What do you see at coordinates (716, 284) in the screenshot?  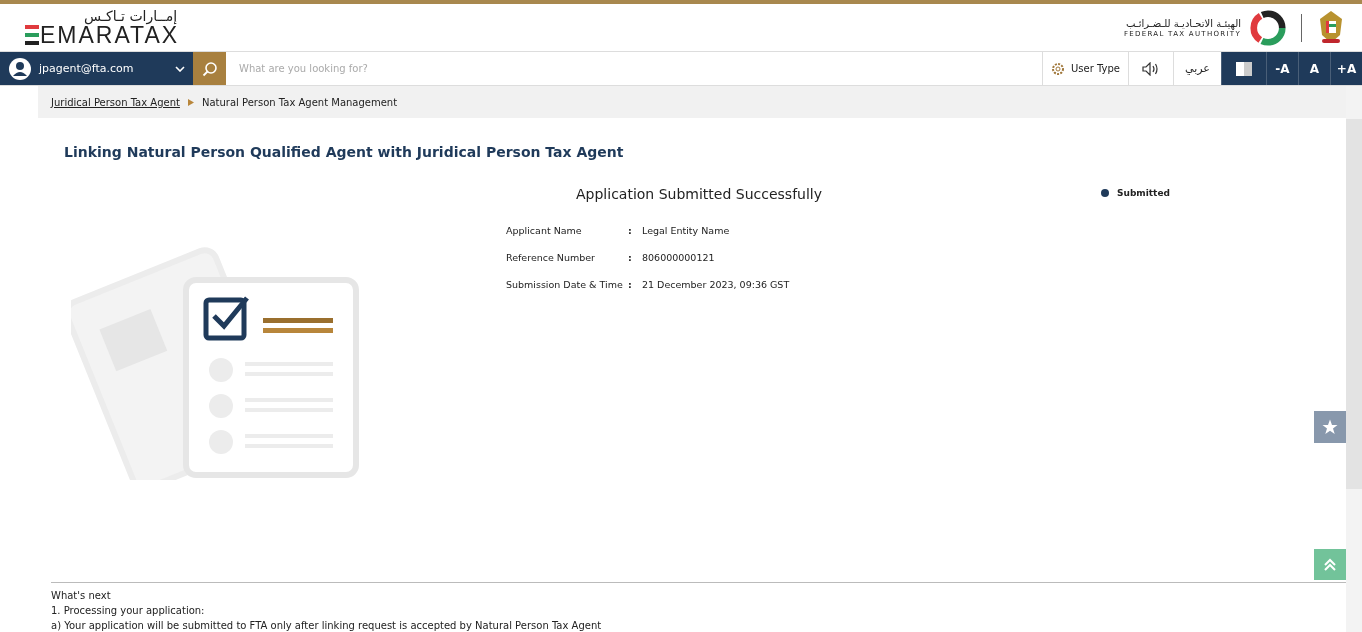 I see `field-value: 21 December 2023, 09:36 GST` at bounding box center [716, 284].